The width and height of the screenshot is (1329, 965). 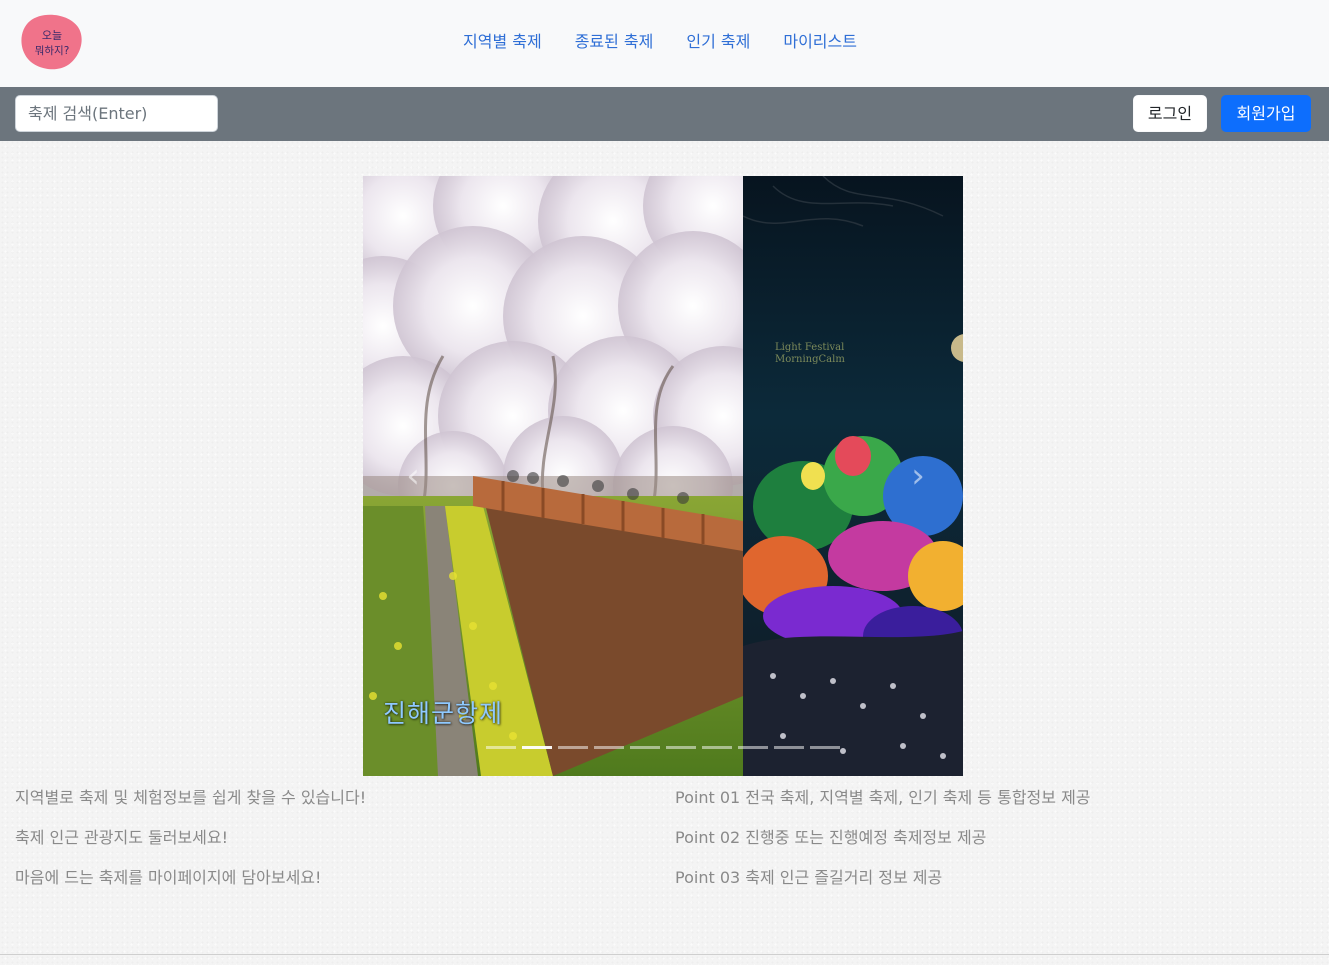 What do you see at coordinates (1266, 113) in the screenshot?
I see `signup-button: 회원가입` at bounding box center [1266, 113].